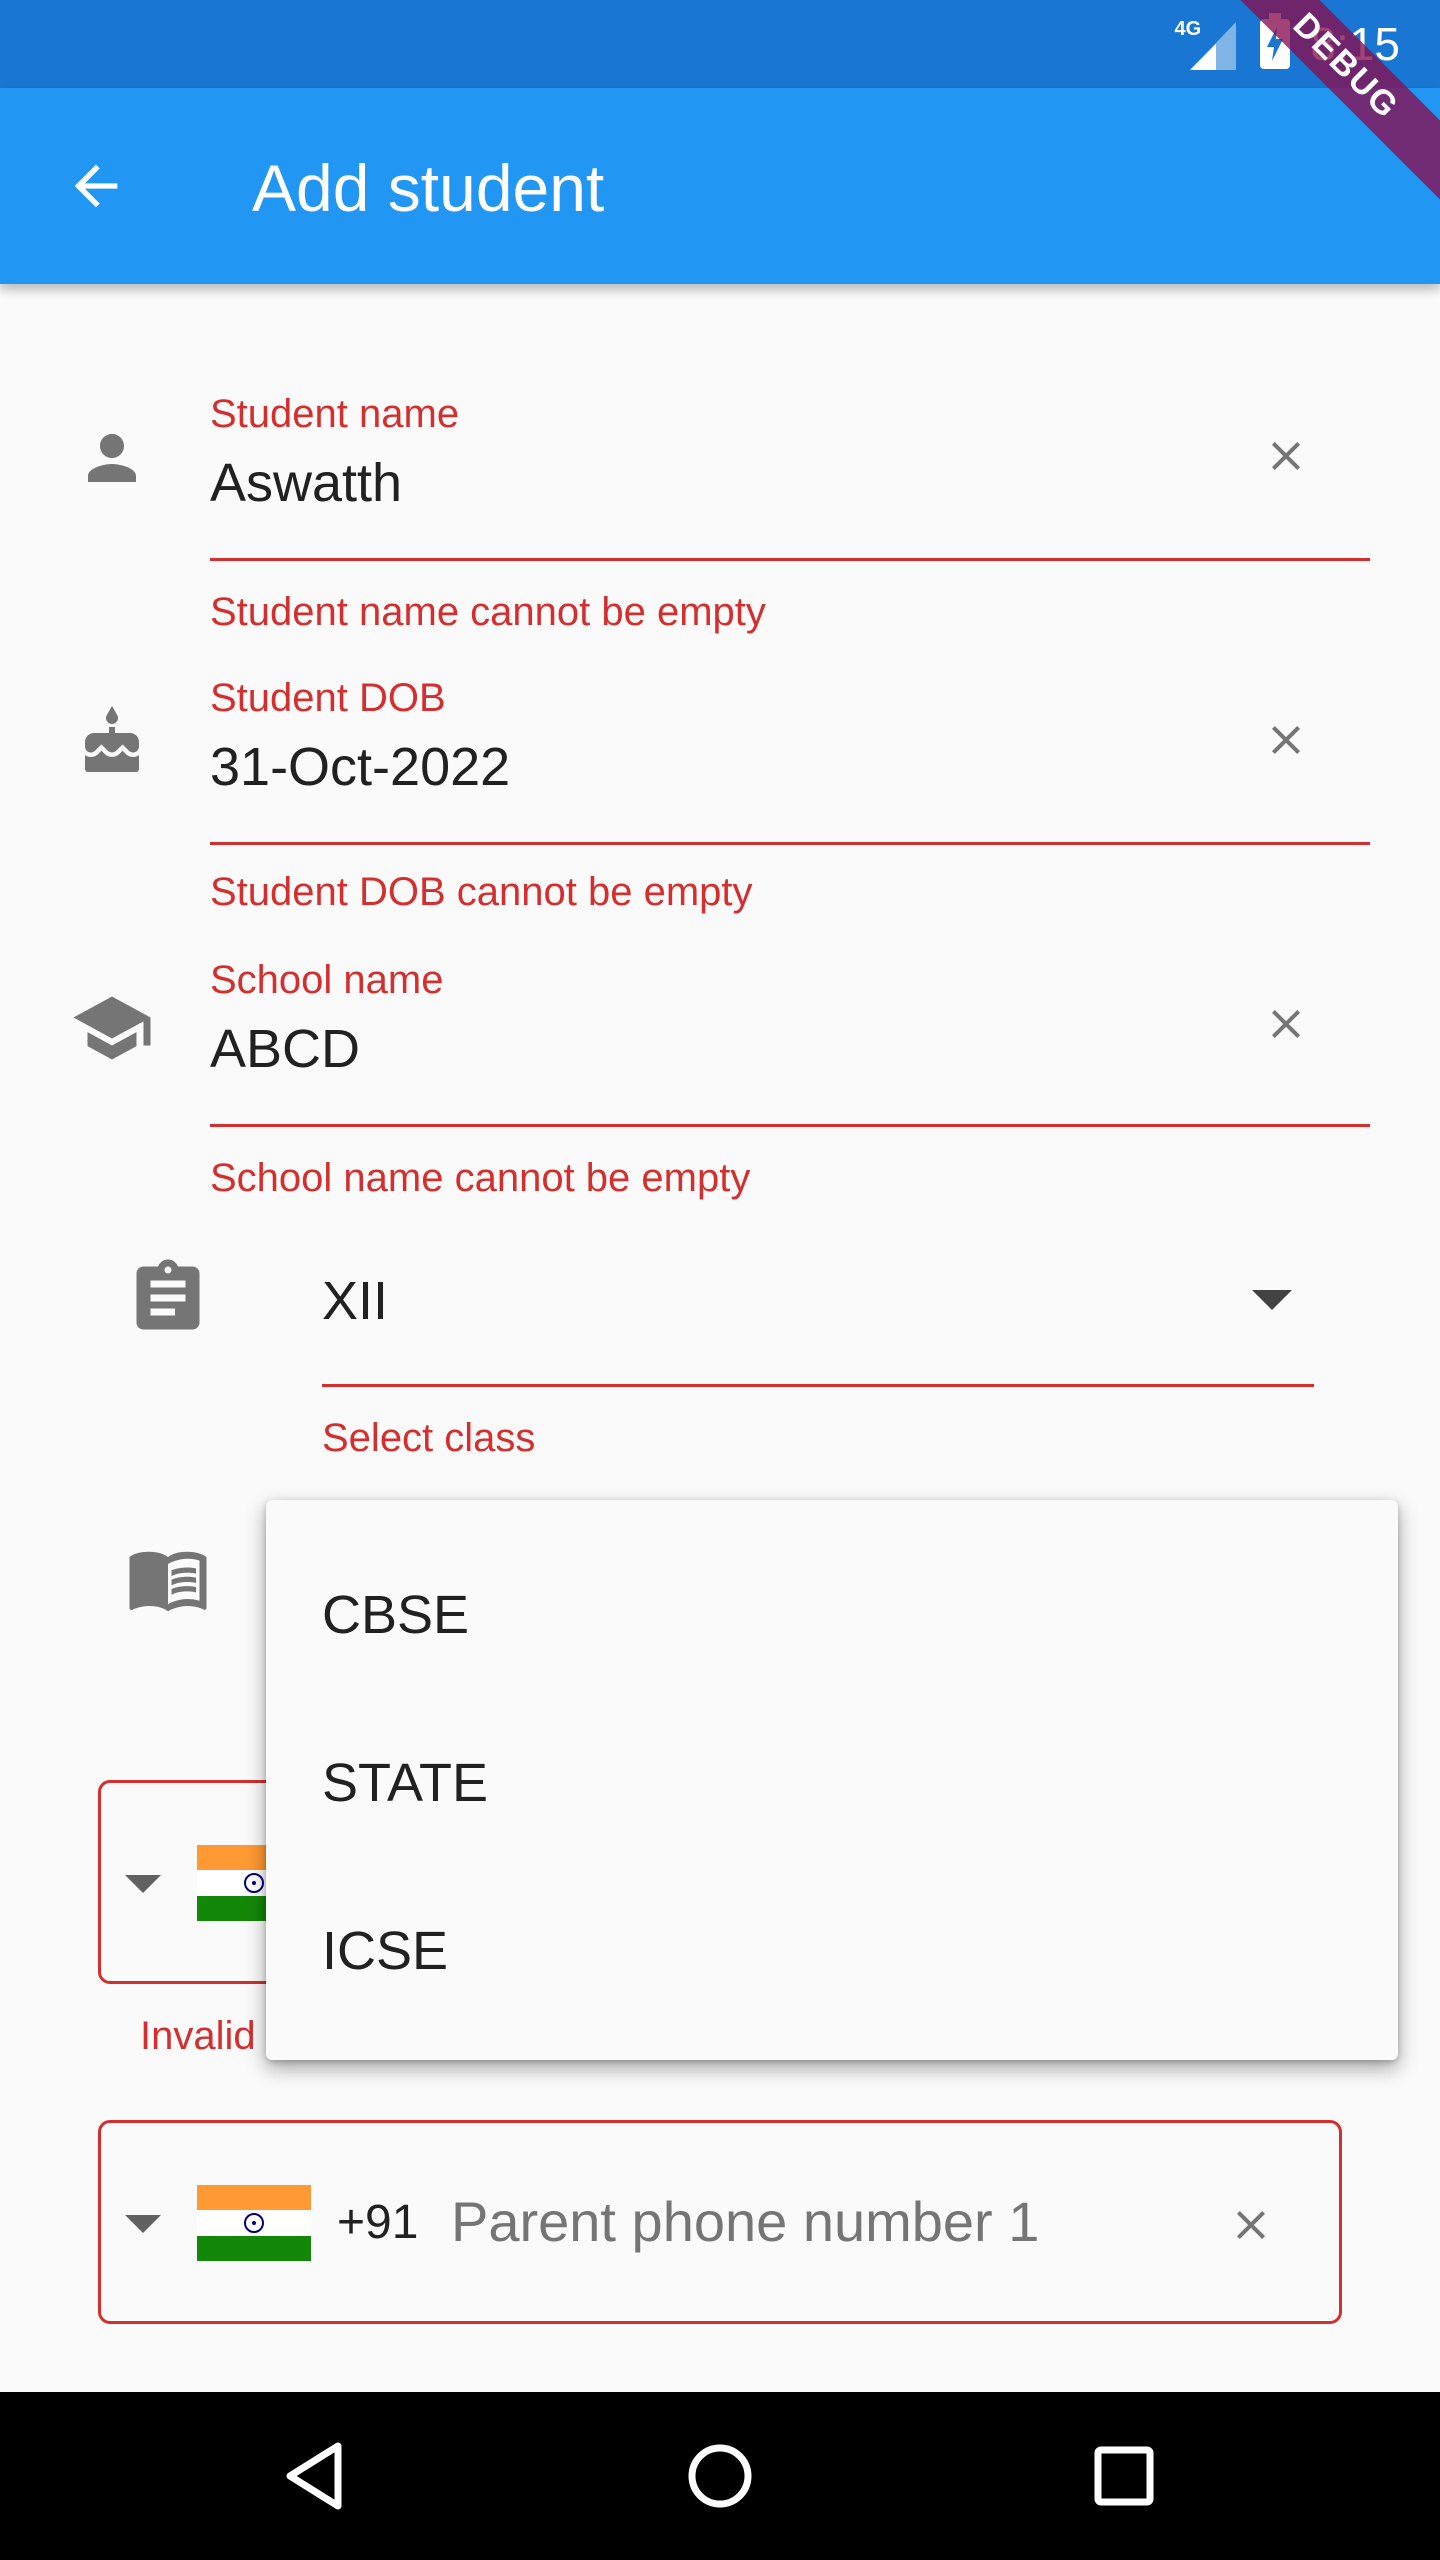 The height and width of the screenshot is (2560, 1440). What do you see at coordinates (790, 1125) in the screenshot?
I see `school-name-underline` at bounding box center [790, 1125].